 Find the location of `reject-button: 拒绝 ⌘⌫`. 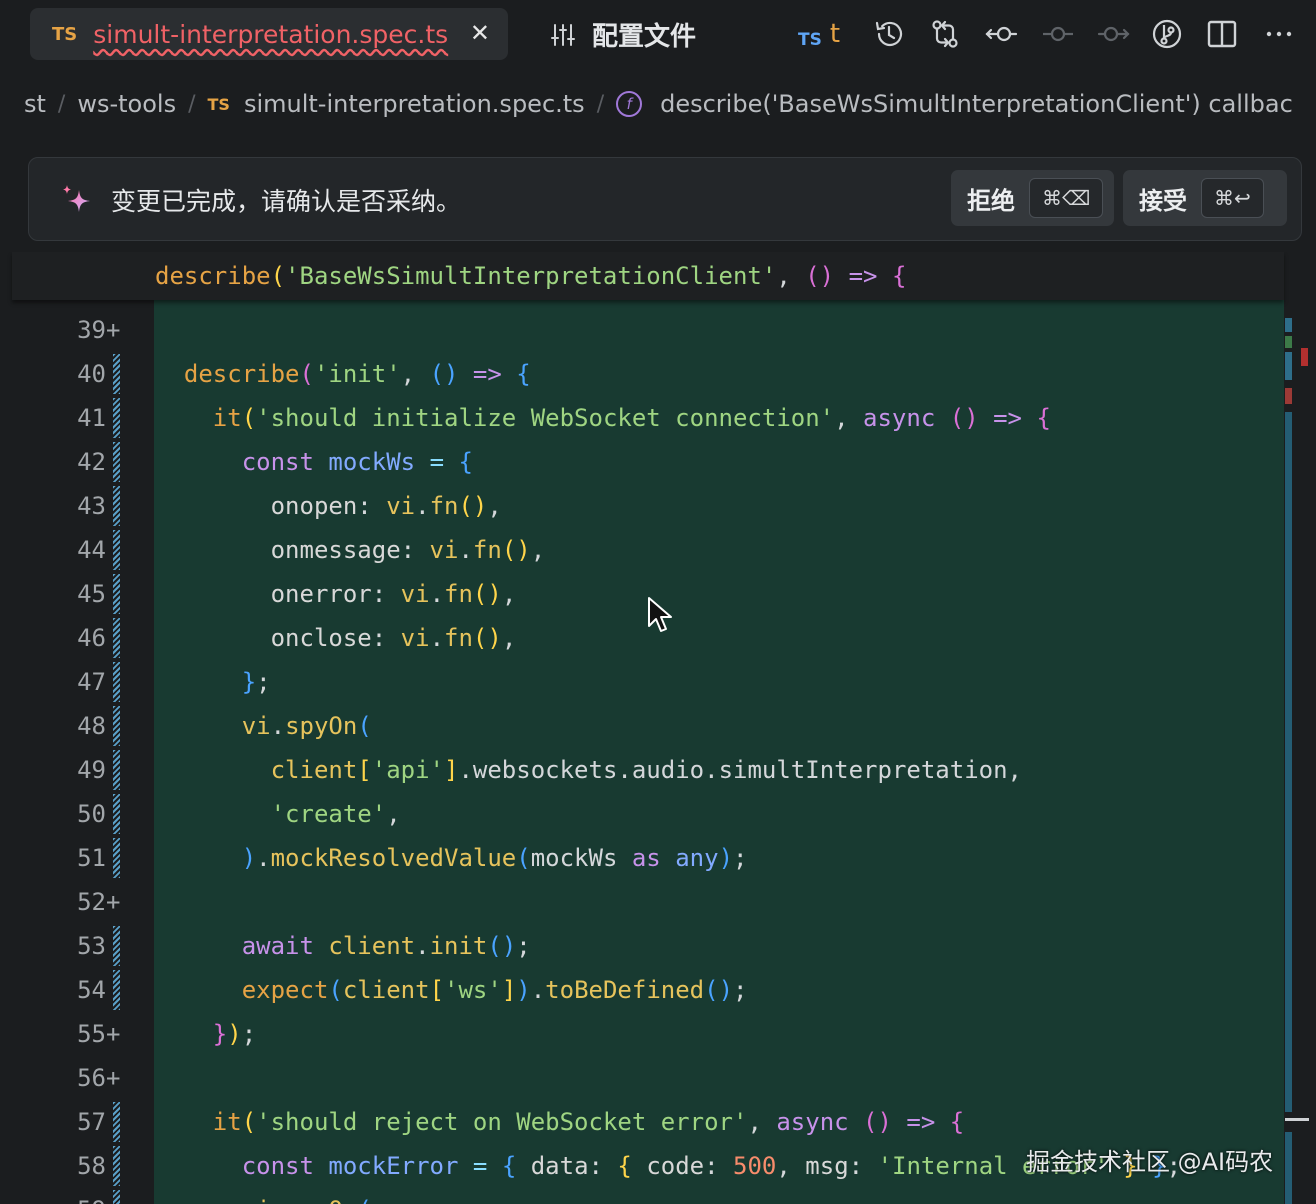

reject-button: 拒绝 ⌘⌫ is located at coordinates (1032, 198).